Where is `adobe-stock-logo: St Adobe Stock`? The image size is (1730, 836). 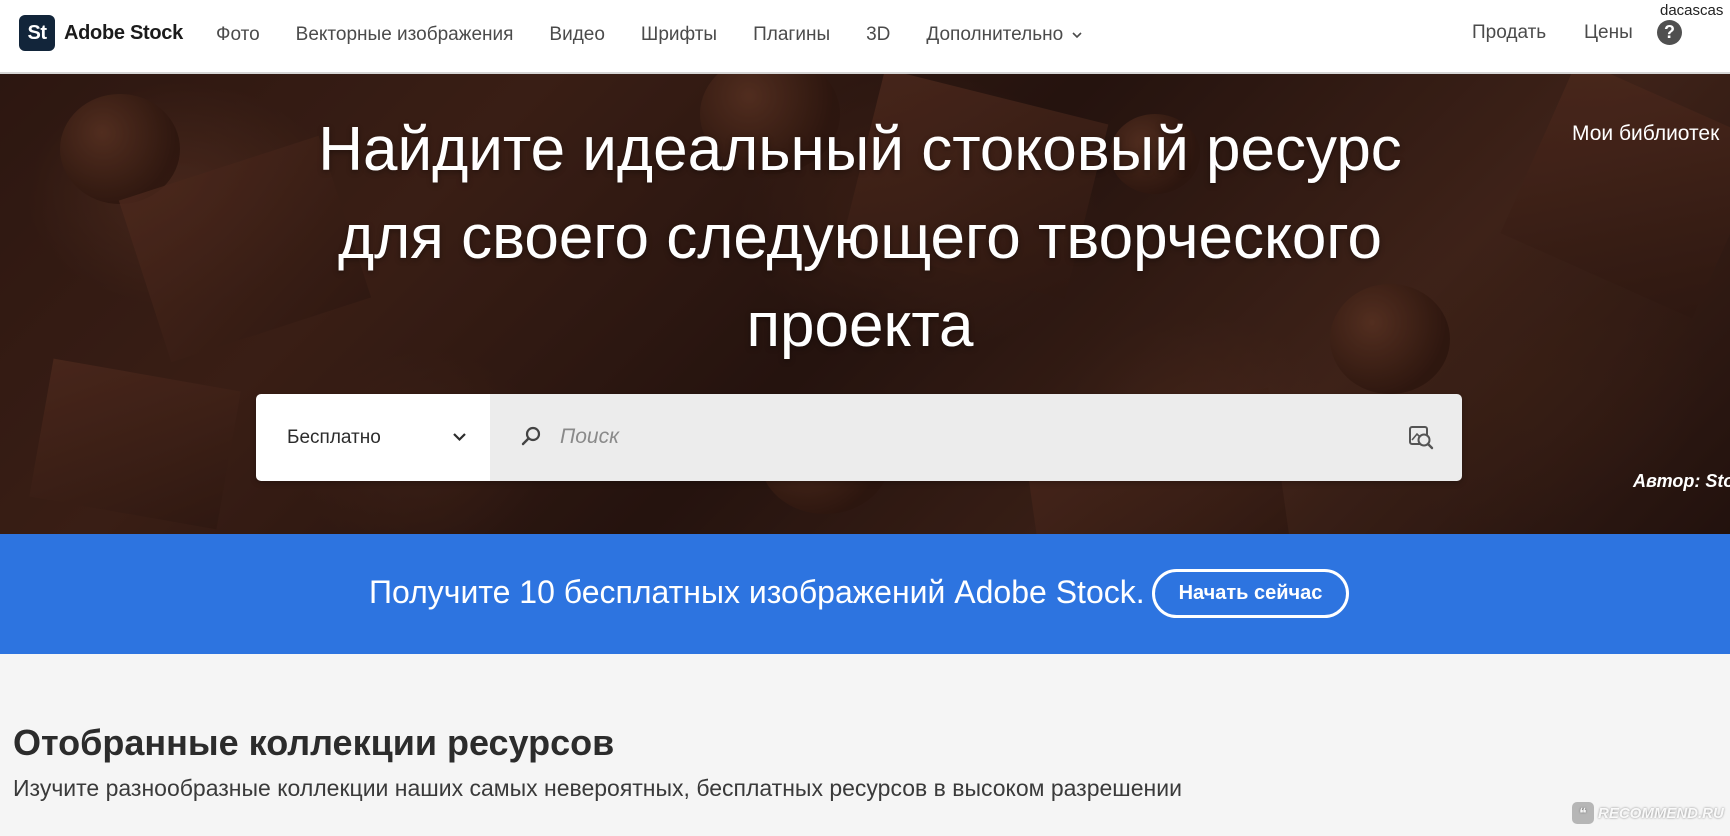
adobe-stock-logo: St Adobe Stock is located at coordinates (101, 33).